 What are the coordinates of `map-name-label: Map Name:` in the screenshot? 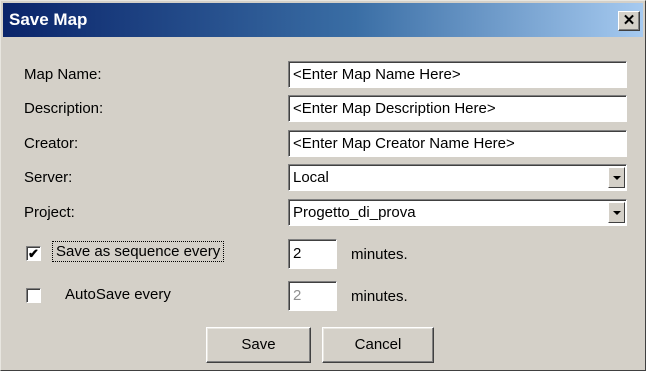 It's located at (63, 74).